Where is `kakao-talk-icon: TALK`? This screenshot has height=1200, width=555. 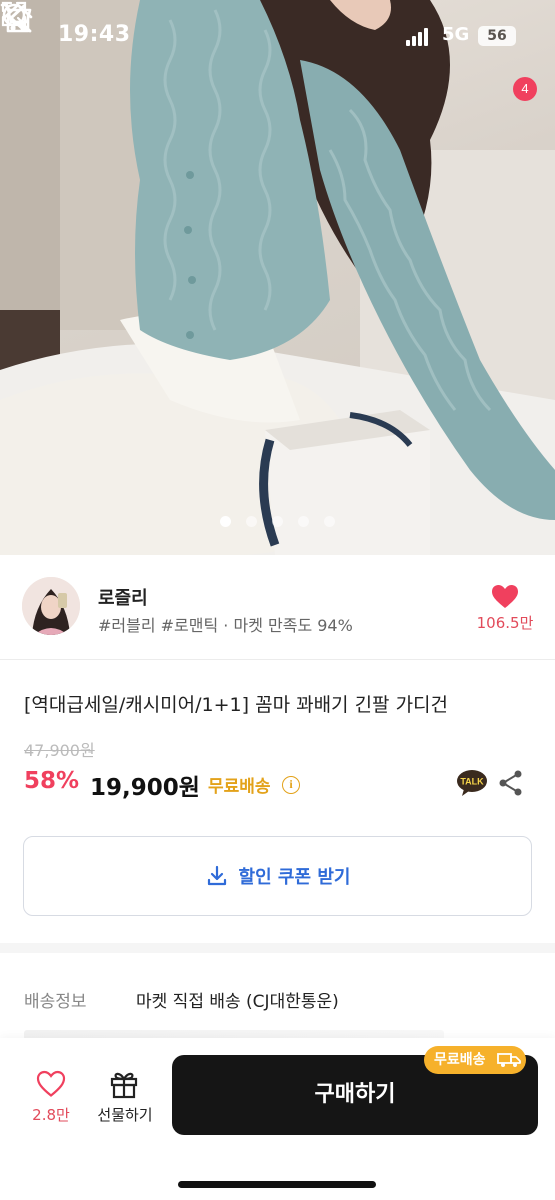
kakao-talk-icon: TALK is located at coordinates (472, 783).